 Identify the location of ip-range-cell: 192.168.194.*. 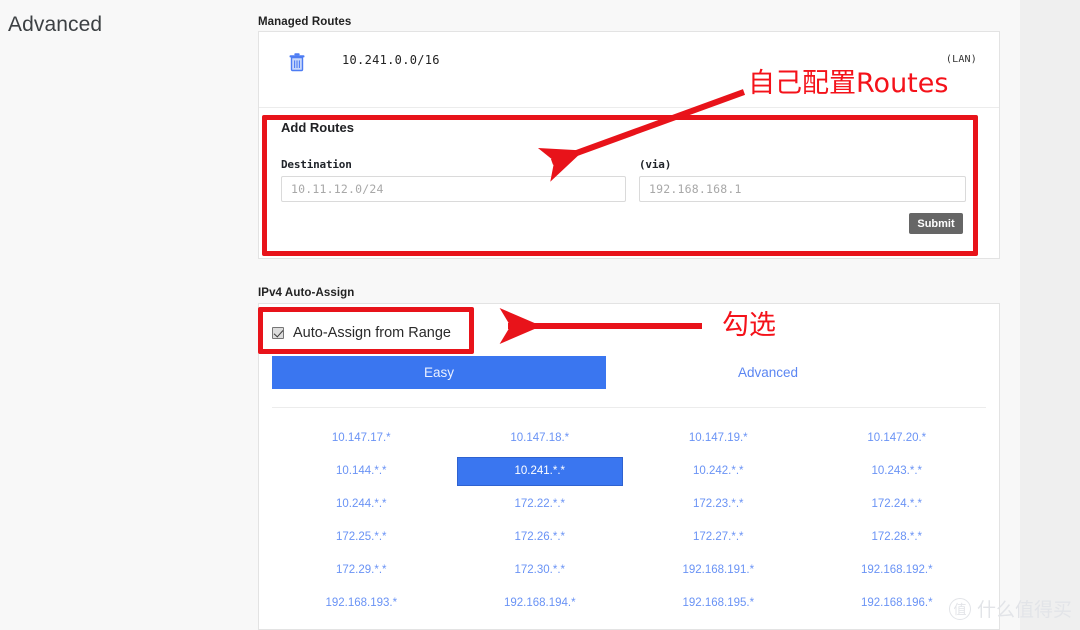
(540, 603).